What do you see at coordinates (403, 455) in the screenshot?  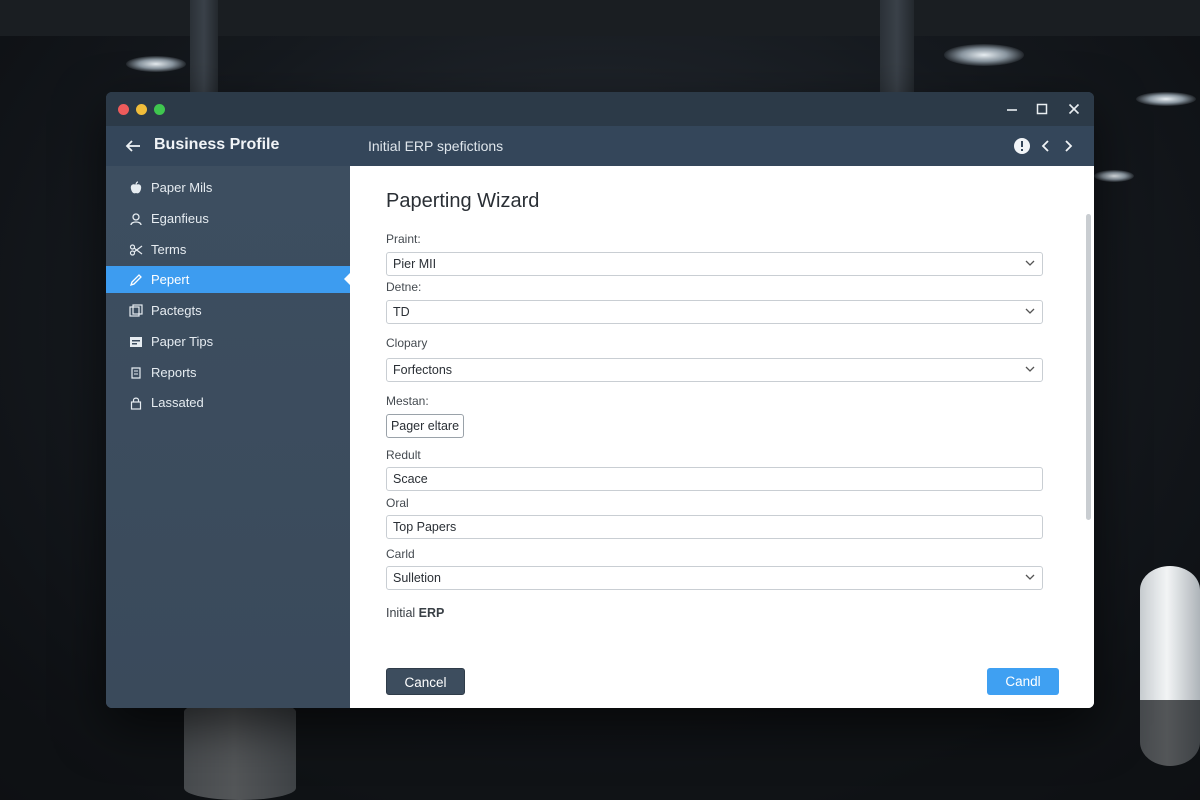 I see `field-label: Redult` at bounding box center [403, 455].